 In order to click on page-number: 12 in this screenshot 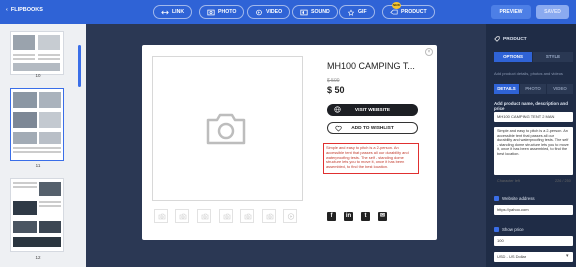, I will do `click(38, 257)`.